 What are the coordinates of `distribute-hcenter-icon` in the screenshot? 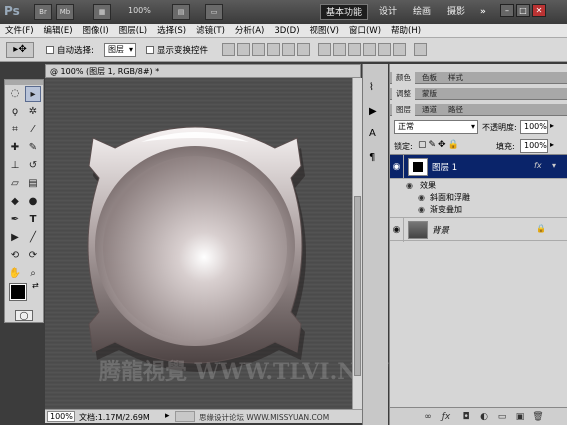 It's located at (384, 49).